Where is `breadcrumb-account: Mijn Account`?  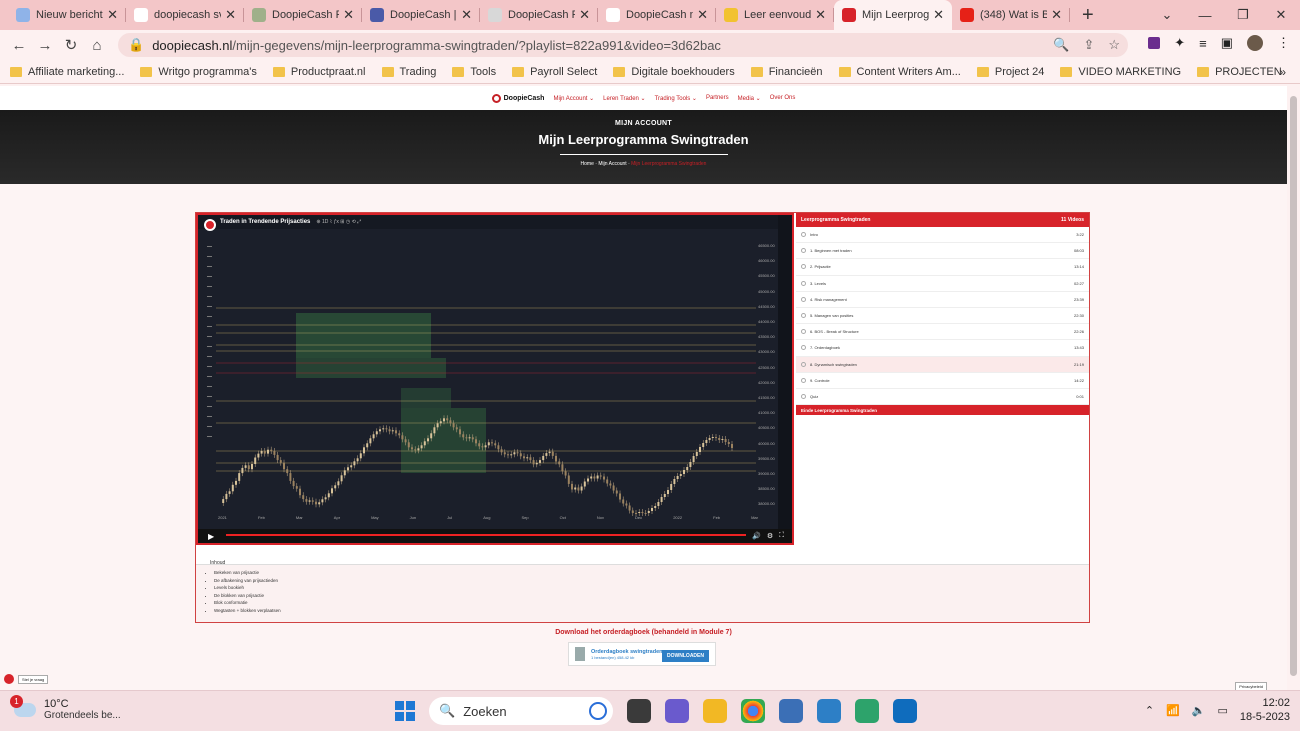
breadcrumb-account: Mijn Account is located at coordinates (612, 164).